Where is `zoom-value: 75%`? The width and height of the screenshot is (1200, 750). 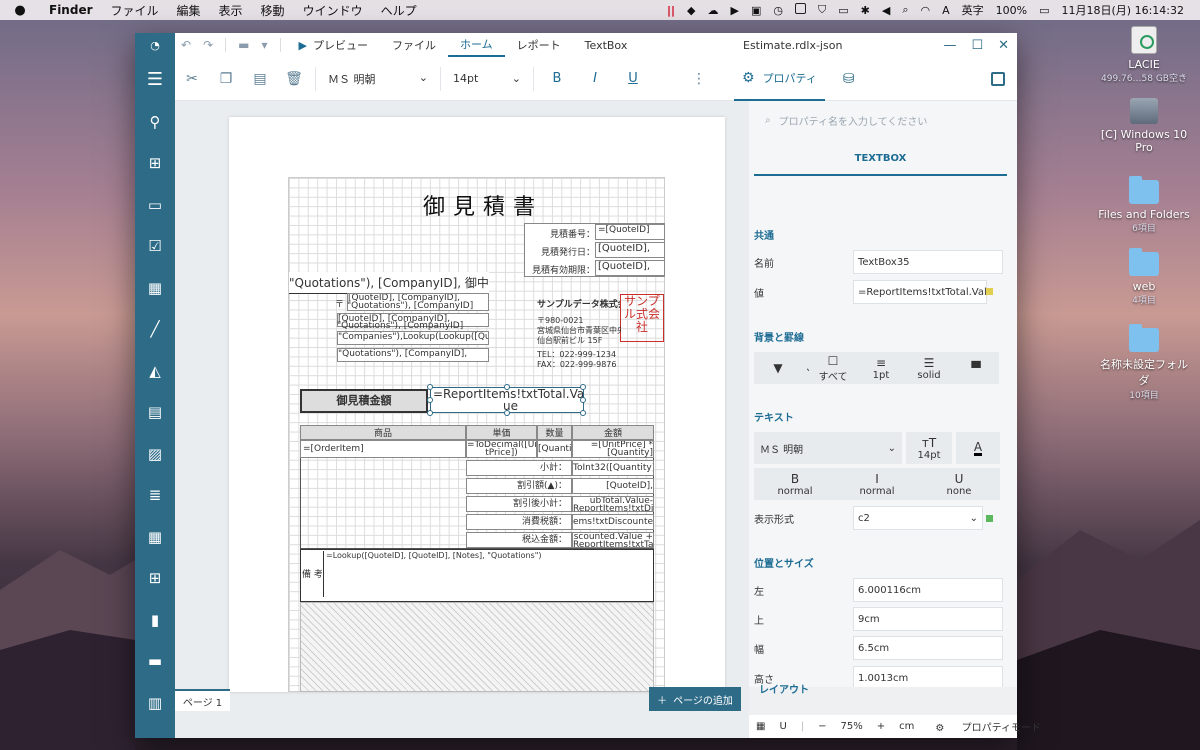
zoom-value: 75% is located at coordinates (852, 726).